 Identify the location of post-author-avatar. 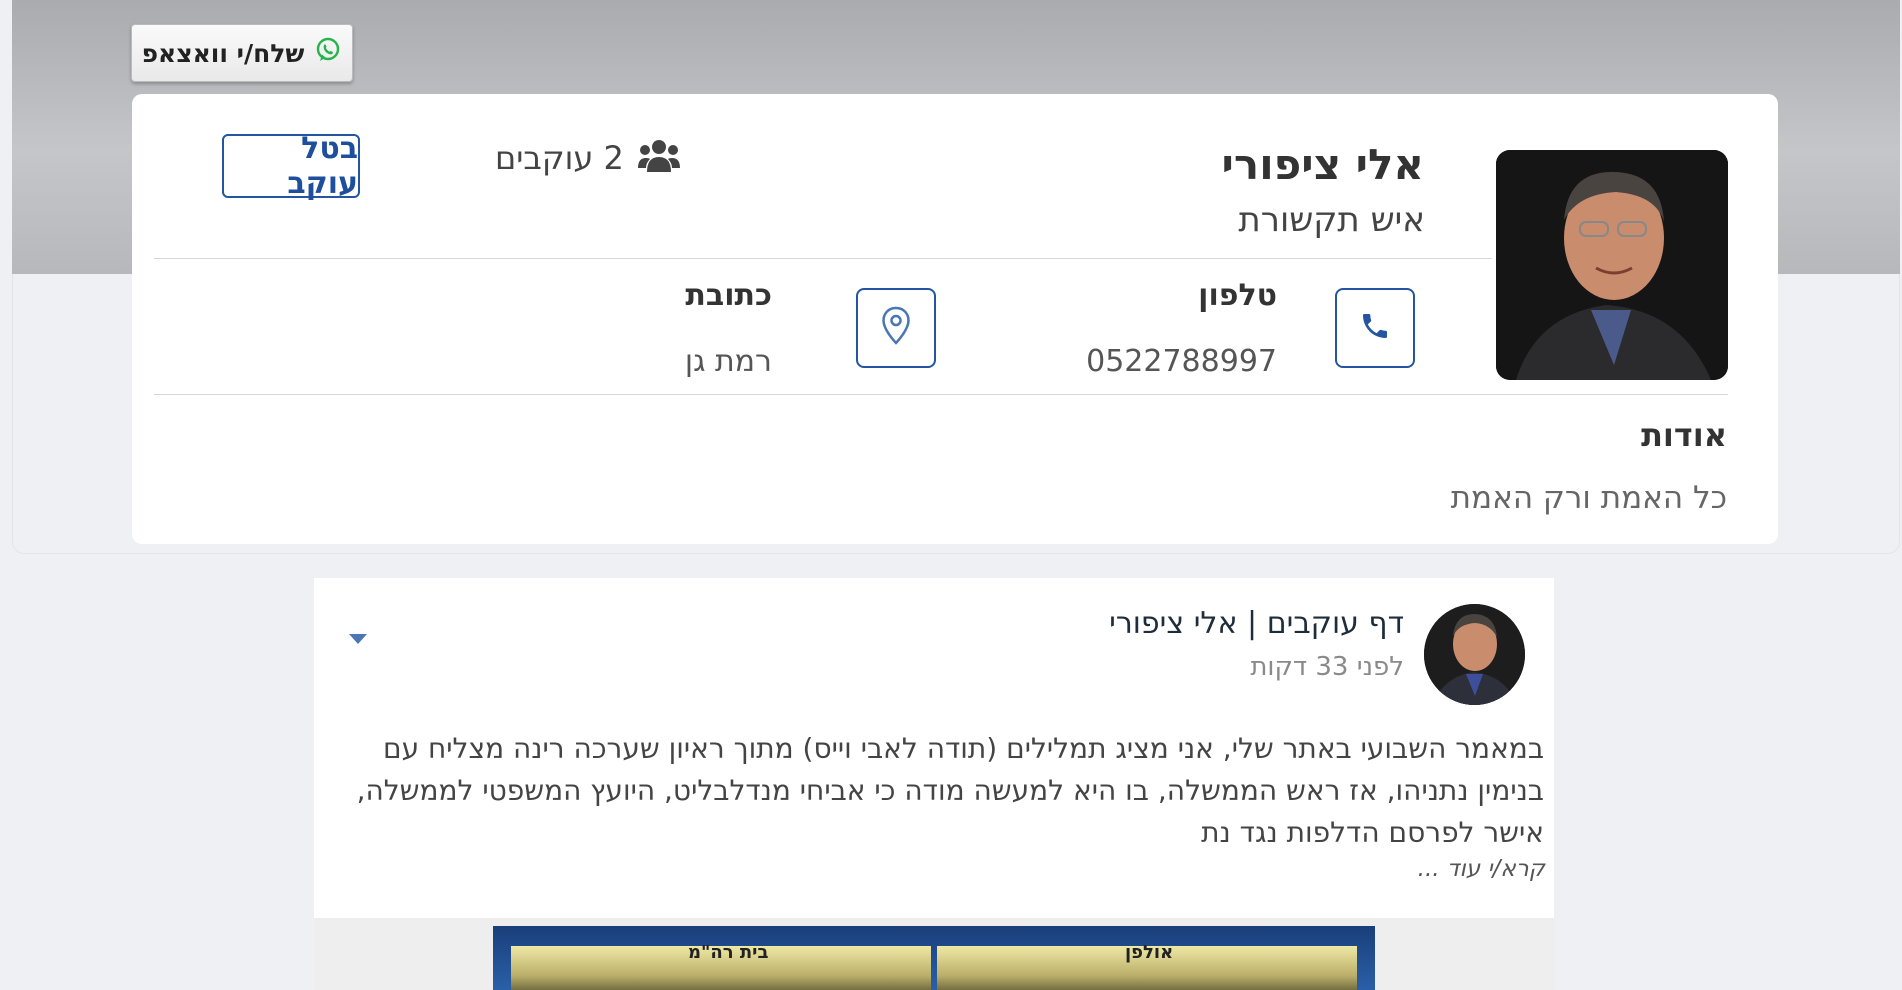
(1474, 654).